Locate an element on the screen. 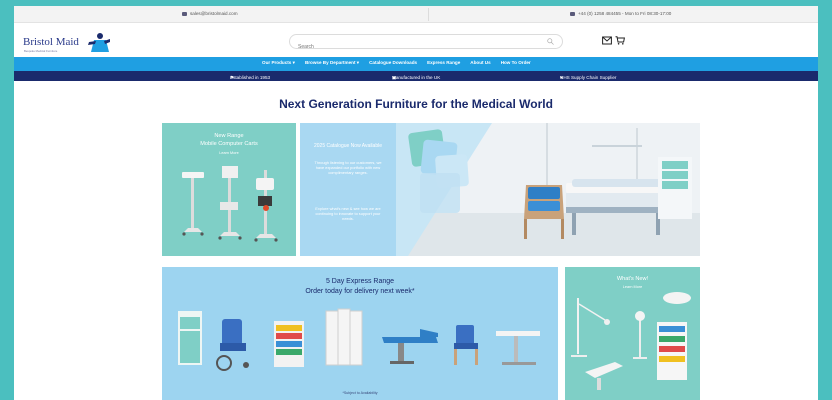  nav-item-about-us: About Us is located at coordinates (480, 63).